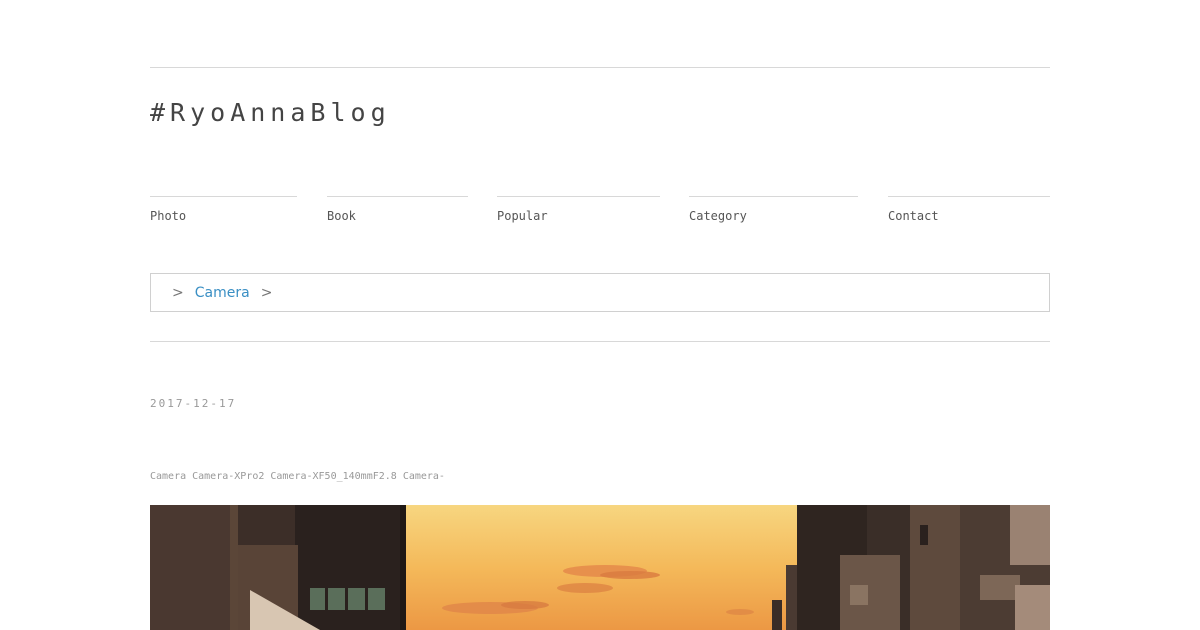 The height and width of the screenshot is (630, 1200). I want to click on sunset-cityscape-image, so click(600, 567).